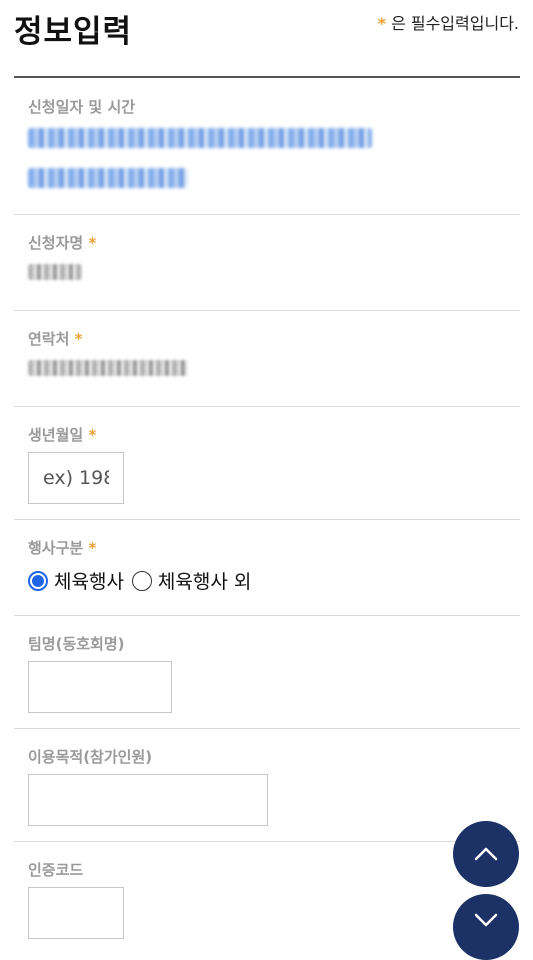 The height and width of the screenshot is (960, 533). Describe the element at coordinates (267, 262) in the screenshot. I see `field-applicant: 신청자명 *` at that location.